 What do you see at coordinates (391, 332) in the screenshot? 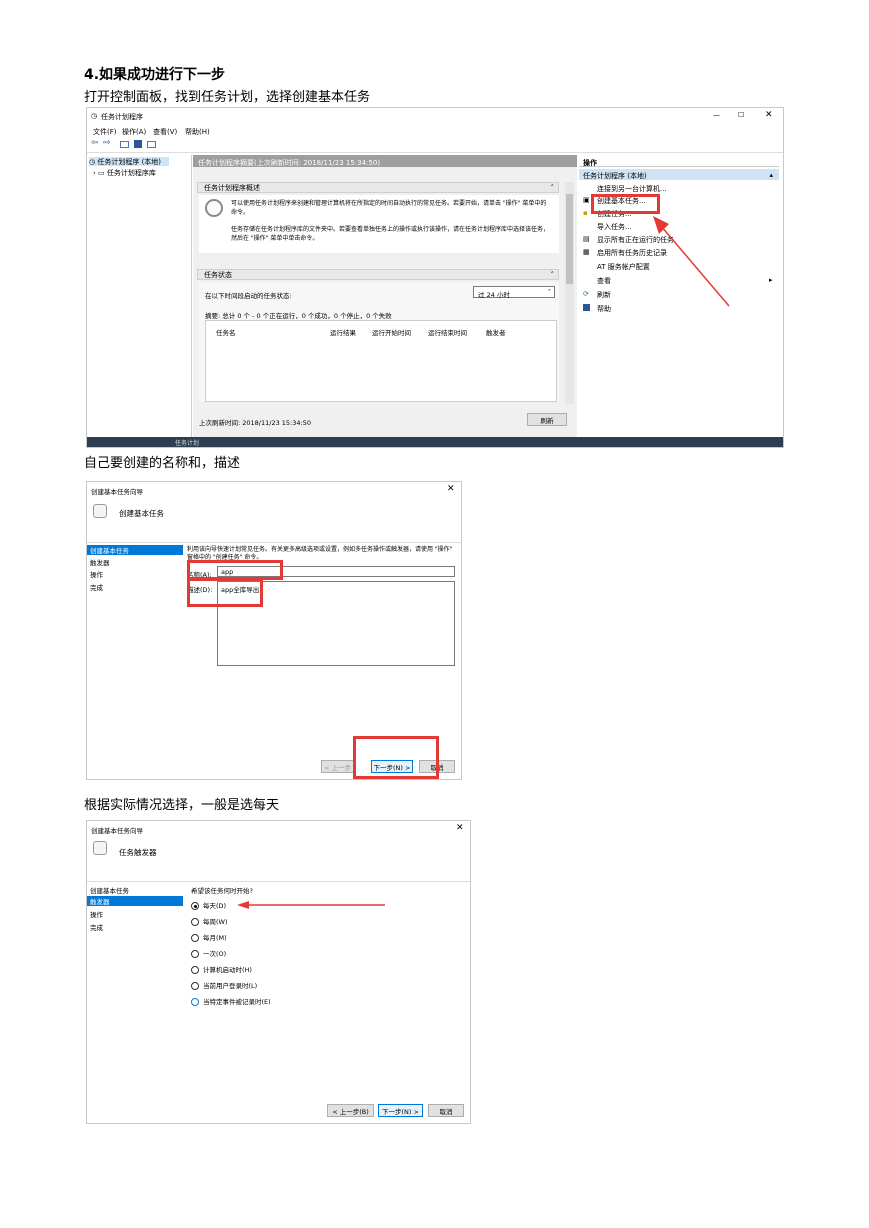
I see `column-start: 运行开始时间` at bounding box center [391, 332].